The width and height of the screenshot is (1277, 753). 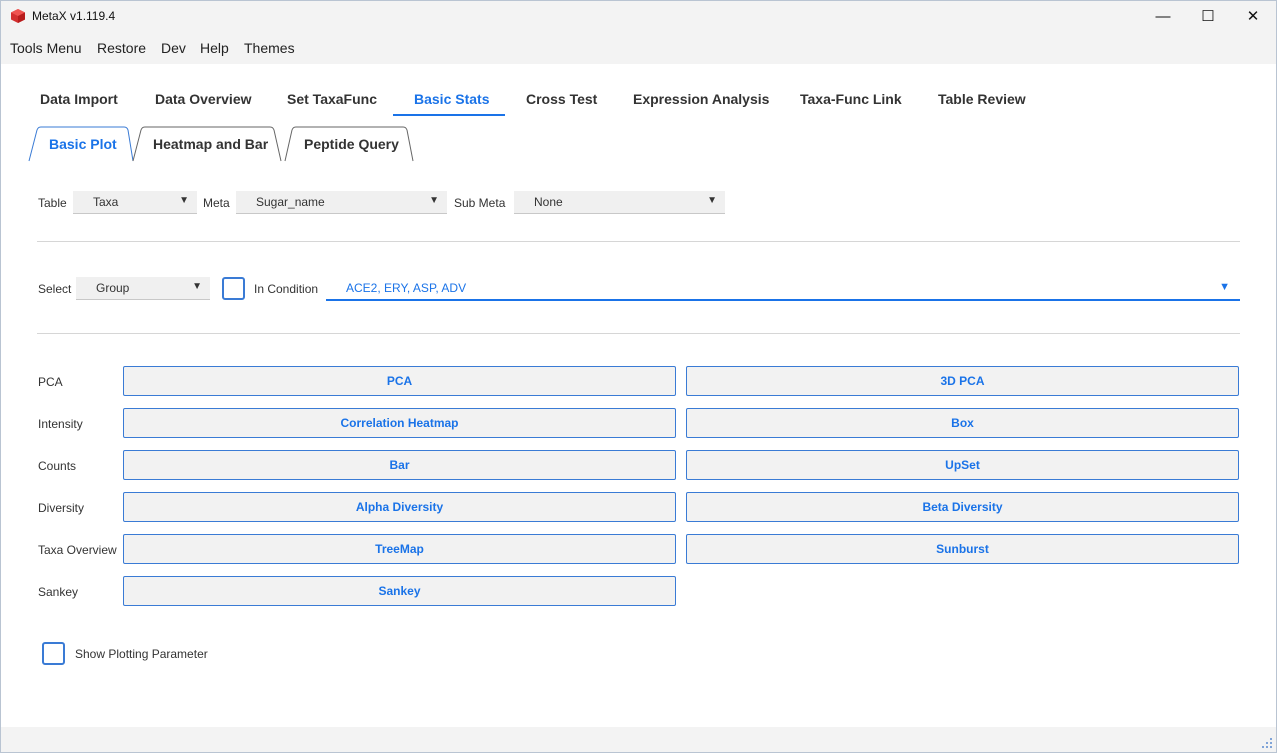 I want to click on sub-meta-select-value: None, so click(x=548, y=202).